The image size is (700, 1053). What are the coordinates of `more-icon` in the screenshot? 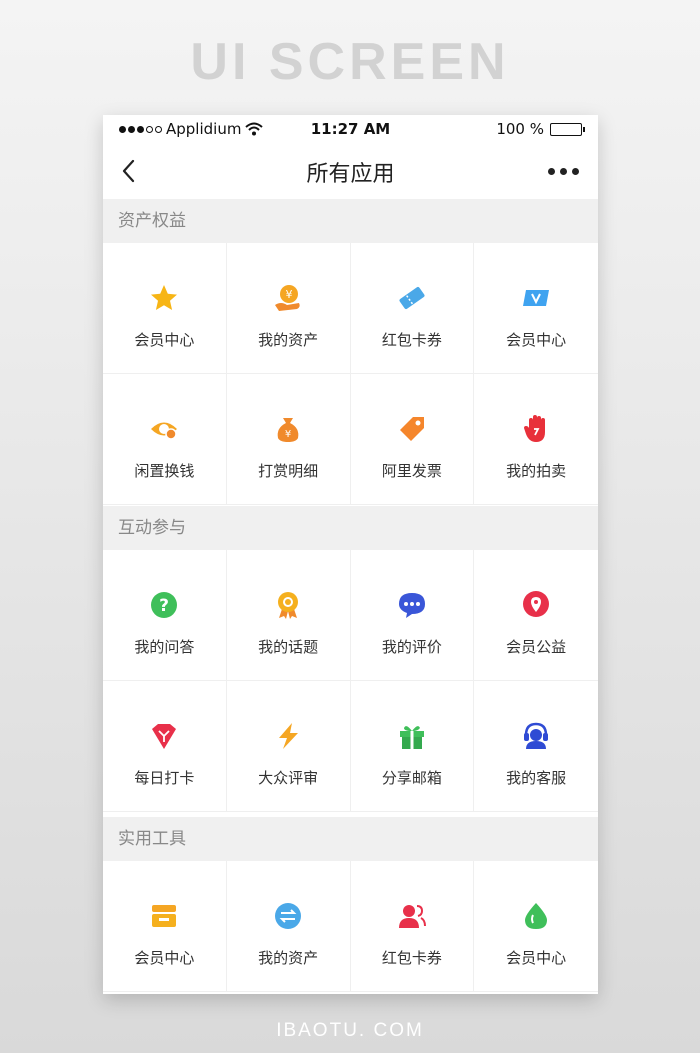 It's located at (566, 171).